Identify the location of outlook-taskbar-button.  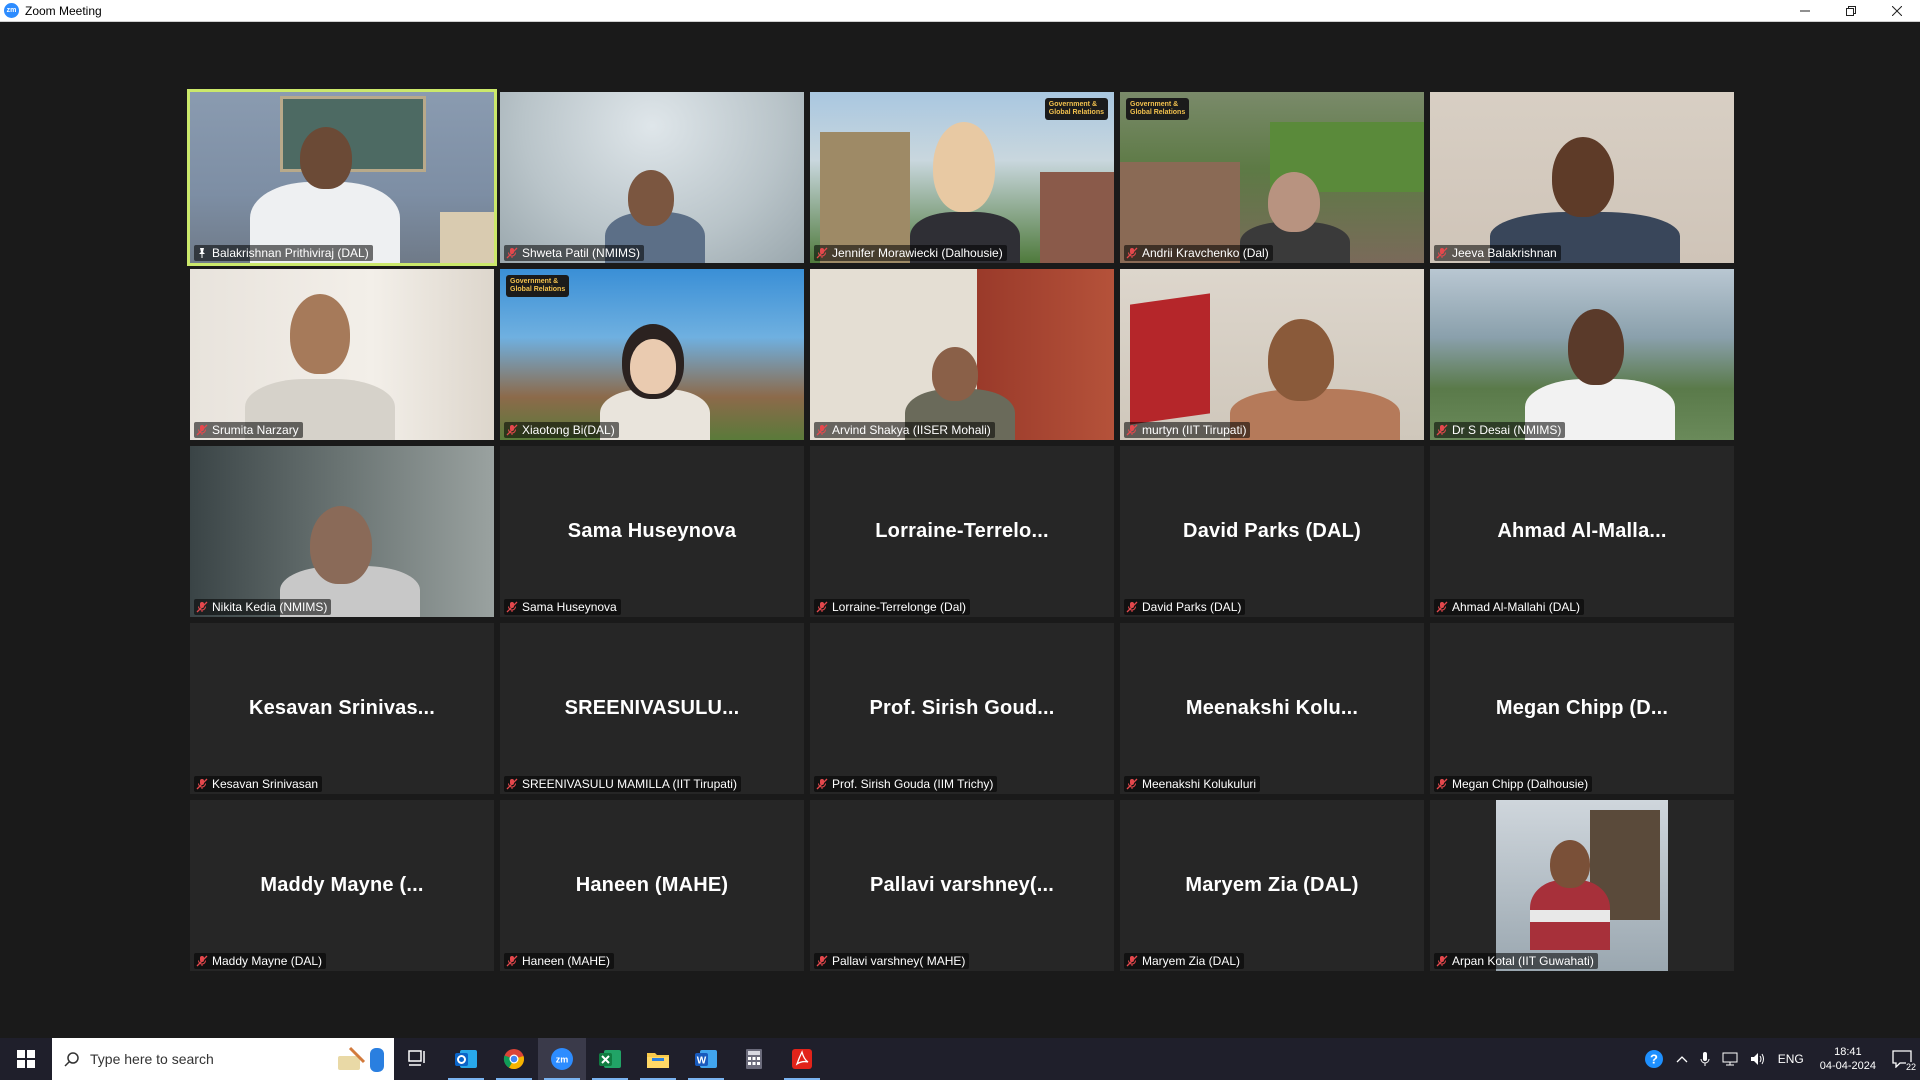
(466, 1059).